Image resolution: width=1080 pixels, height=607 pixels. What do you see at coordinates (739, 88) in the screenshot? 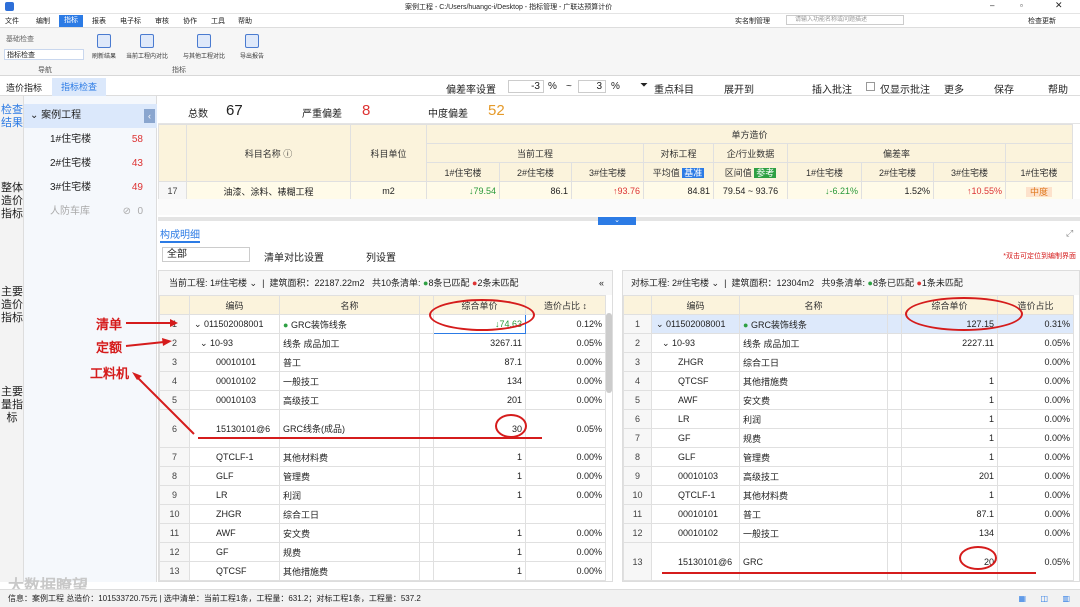
I see `expand-to-dropdown: 展开到` at bounding box center [739, 88].